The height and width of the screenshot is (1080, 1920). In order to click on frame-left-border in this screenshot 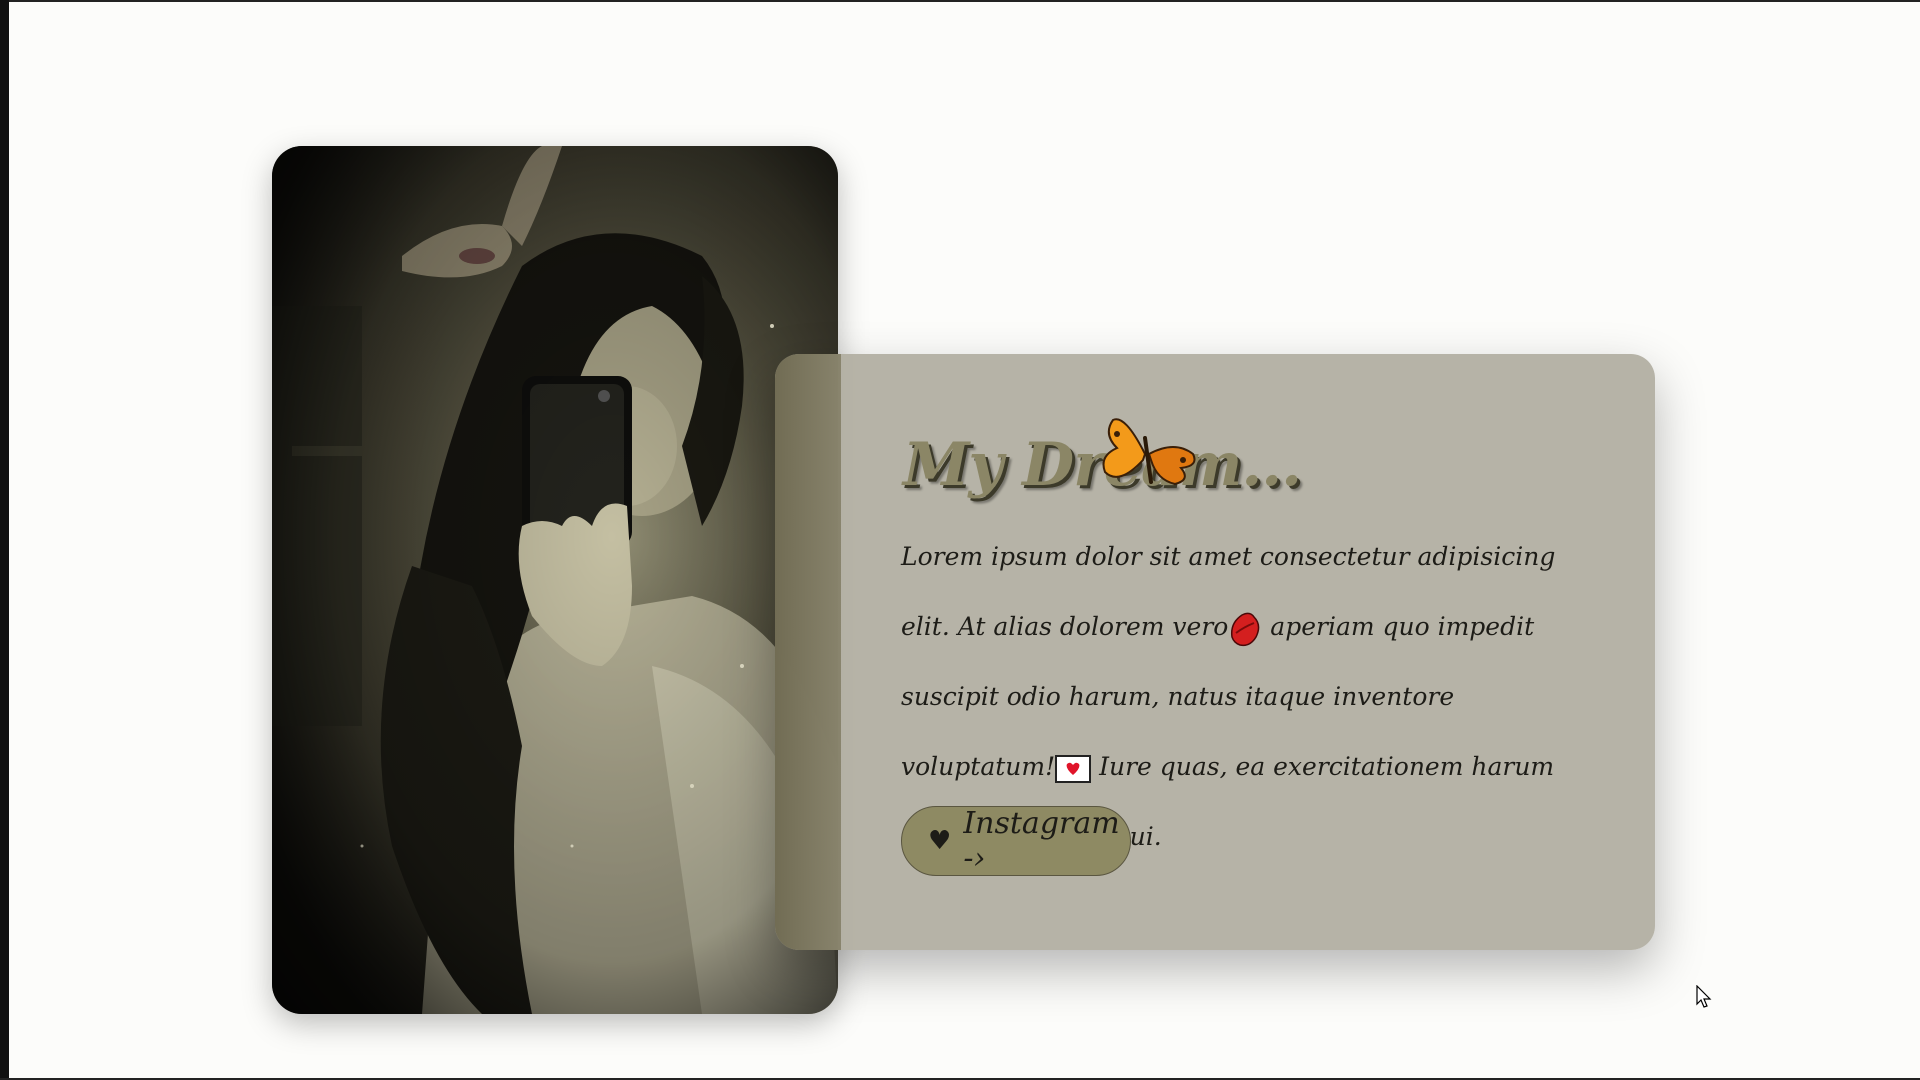, I will do `click(4, 540)`.